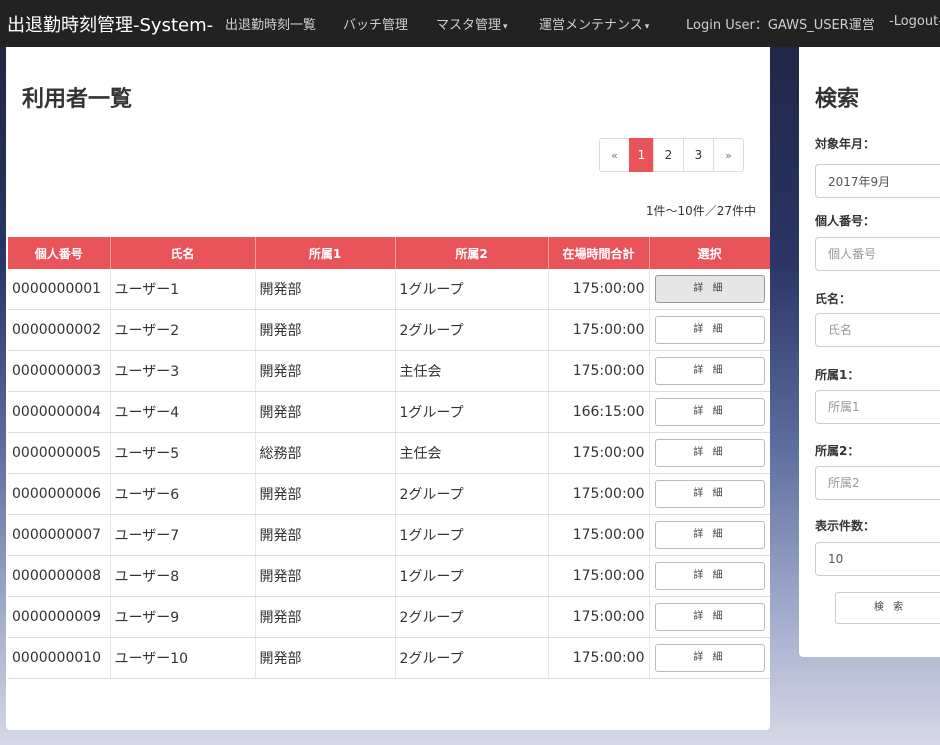  I want to click on cell-name: ユーザー3, so click(183, 371).